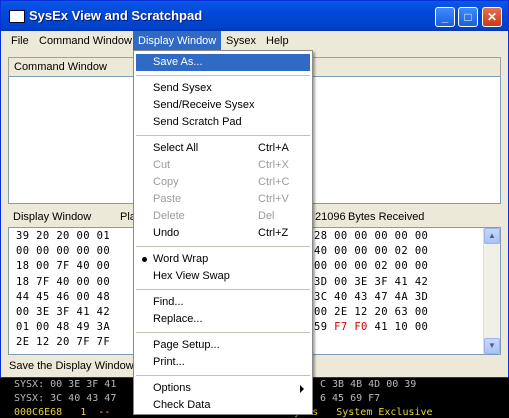 This screenshot has height=418, width=509. What do you see at coordinates (330, 217) in the screenshot?
I see `bytes-count: 21096` at bounding box center [330, 217].